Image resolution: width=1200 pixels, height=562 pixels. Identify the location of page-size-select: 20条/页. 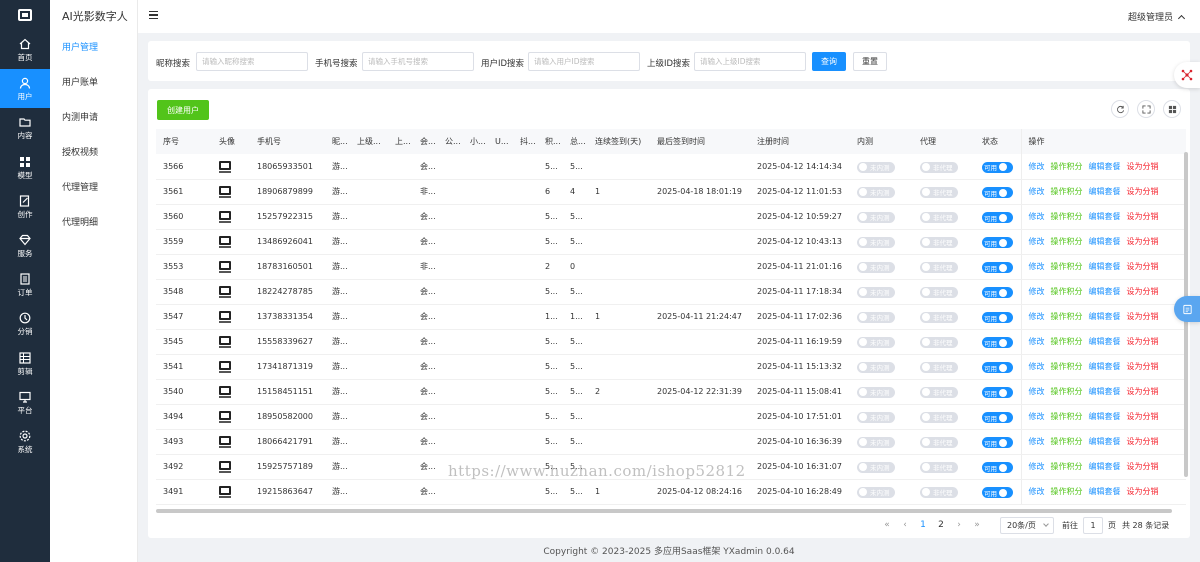
(1027, 525).